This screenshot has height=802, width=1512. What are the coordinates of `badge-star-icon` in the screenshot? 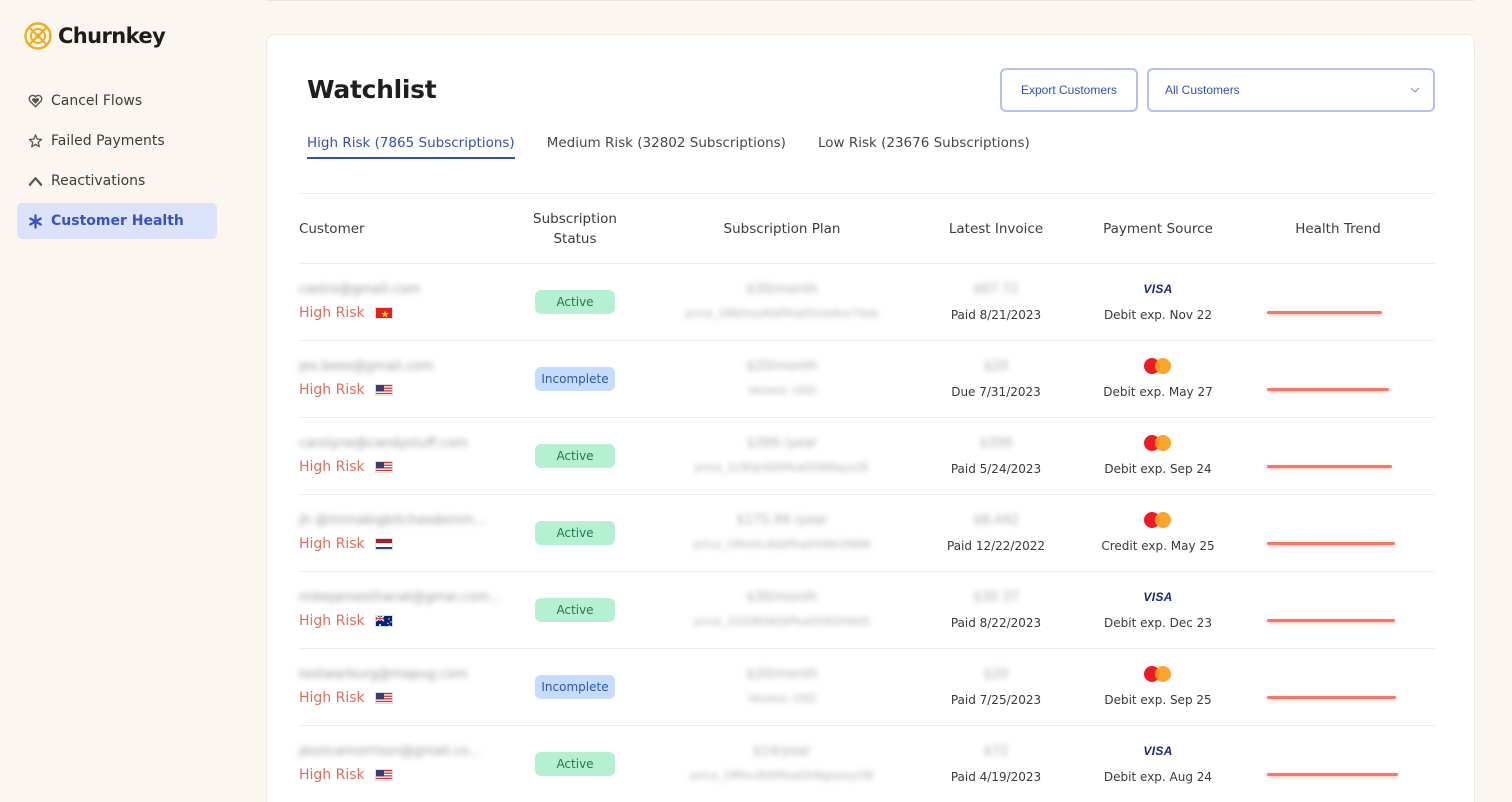 It's located at (35, 141).